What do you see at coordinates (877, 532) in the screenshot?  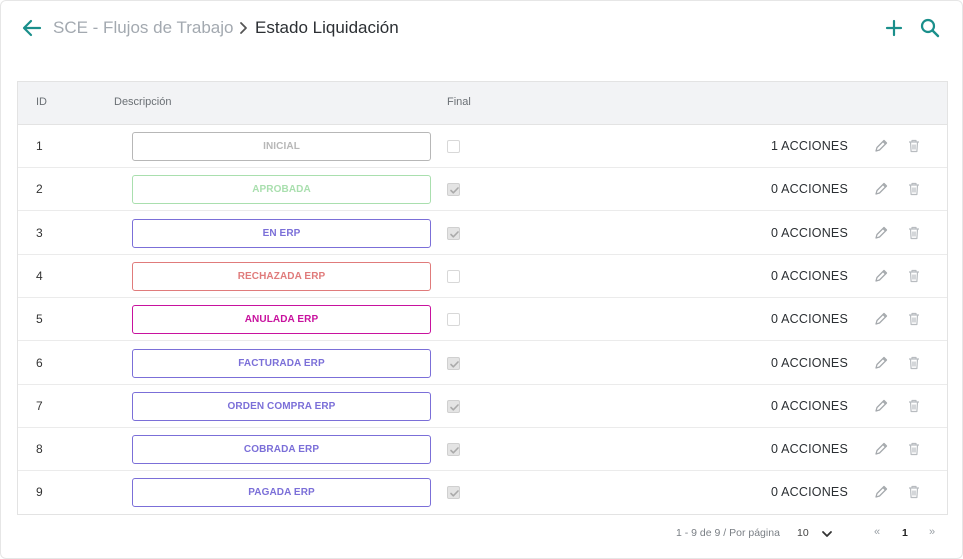 I see `previous-page-button: «` at bounding box center [877, 532].